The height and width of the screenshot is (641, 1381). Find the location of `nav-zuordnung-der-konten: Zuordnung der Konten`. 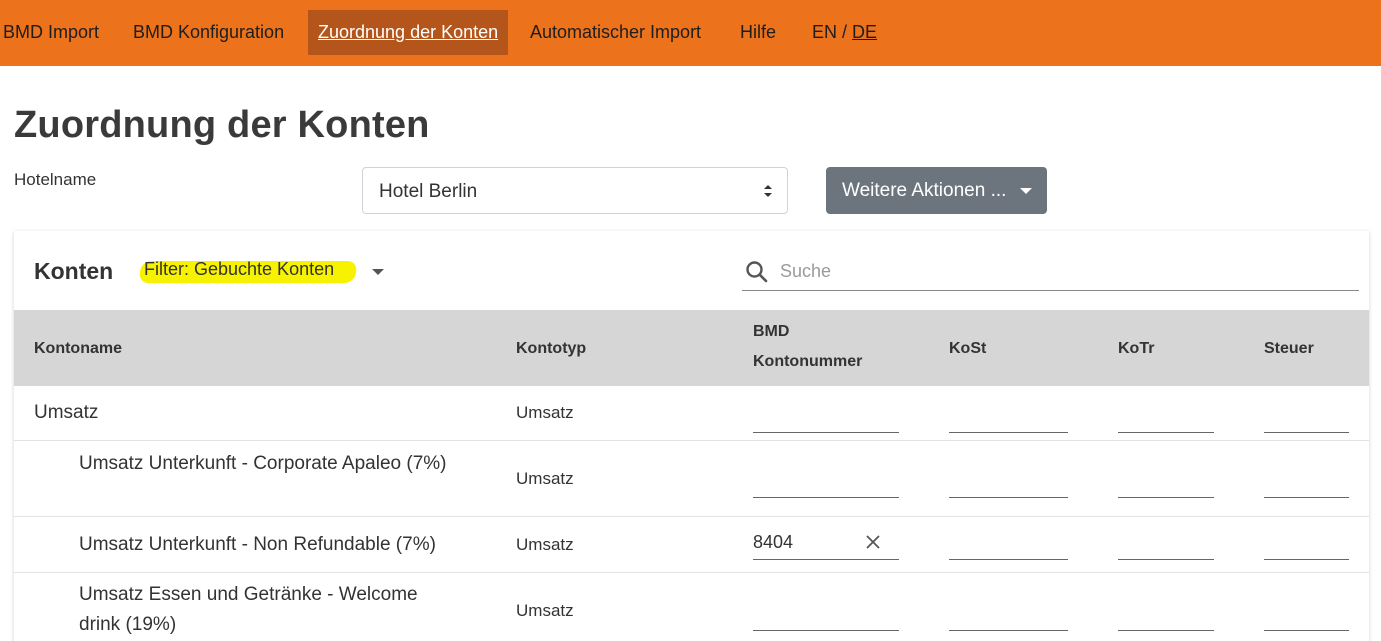

nav-zuordnung-der-konten: Zuordnung der Konten is located at coordinates (408, 32).